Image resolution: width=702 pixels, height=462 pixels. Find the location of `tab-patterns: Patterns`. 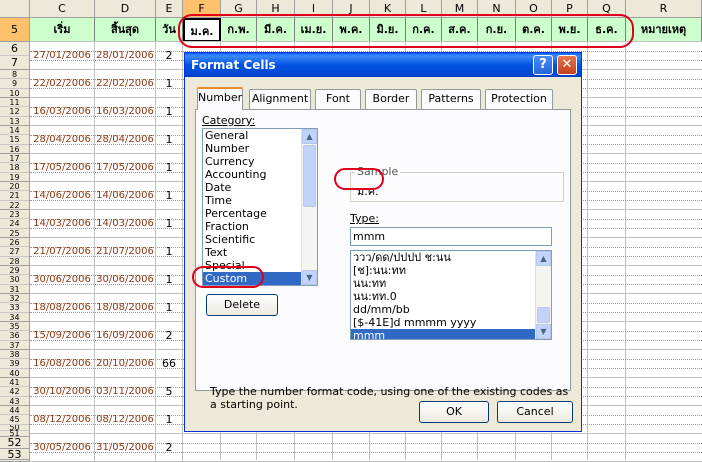

tab-patterns: Patterns is located at coordinates (451, 99).